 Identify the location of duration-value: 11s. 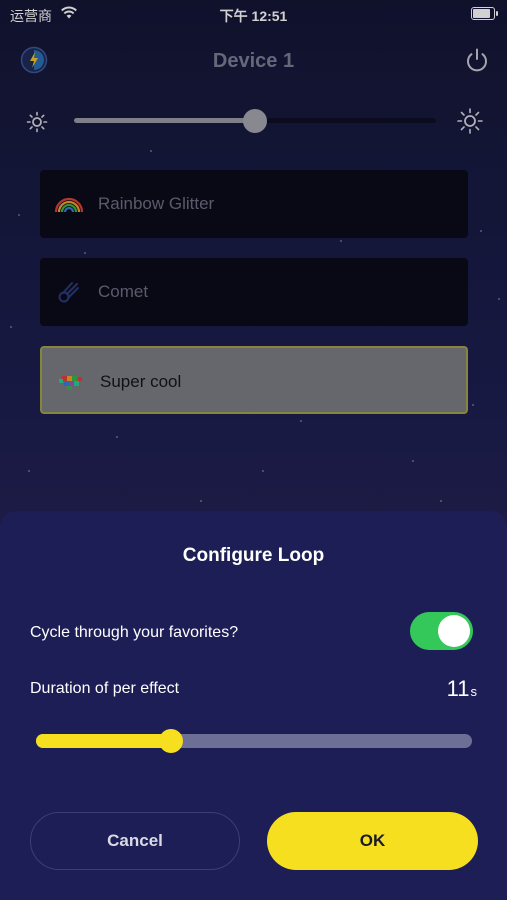
(462, 689).